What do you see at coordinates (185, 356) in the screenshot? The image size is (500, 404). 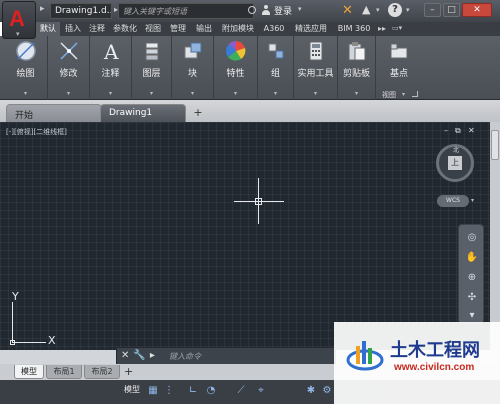 I see `command-input: 键入命令` at bounding box center [185, 356].